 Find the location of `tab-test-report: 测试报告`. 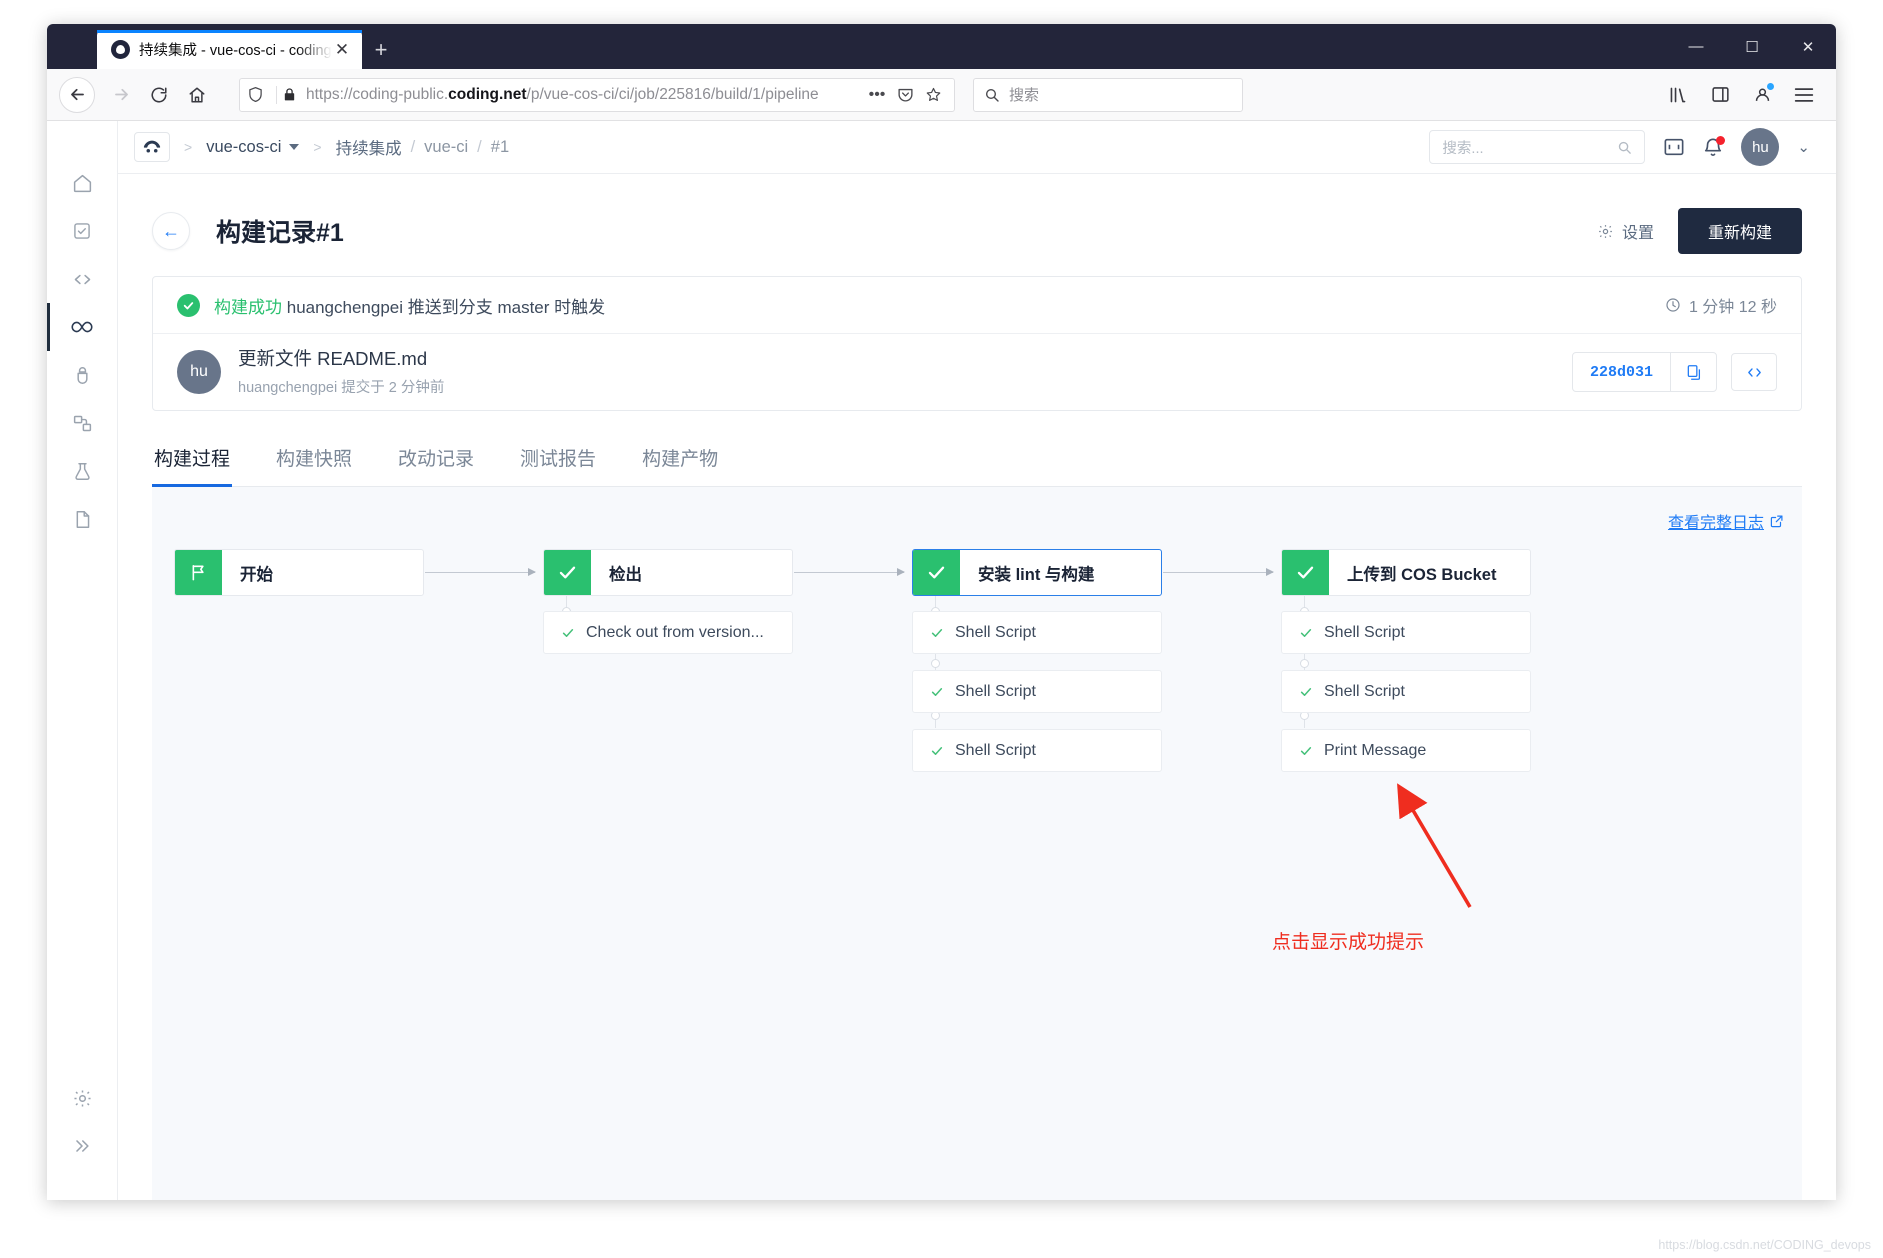

tab-test-report: 测试报告 is located at coordinates (558, 462).